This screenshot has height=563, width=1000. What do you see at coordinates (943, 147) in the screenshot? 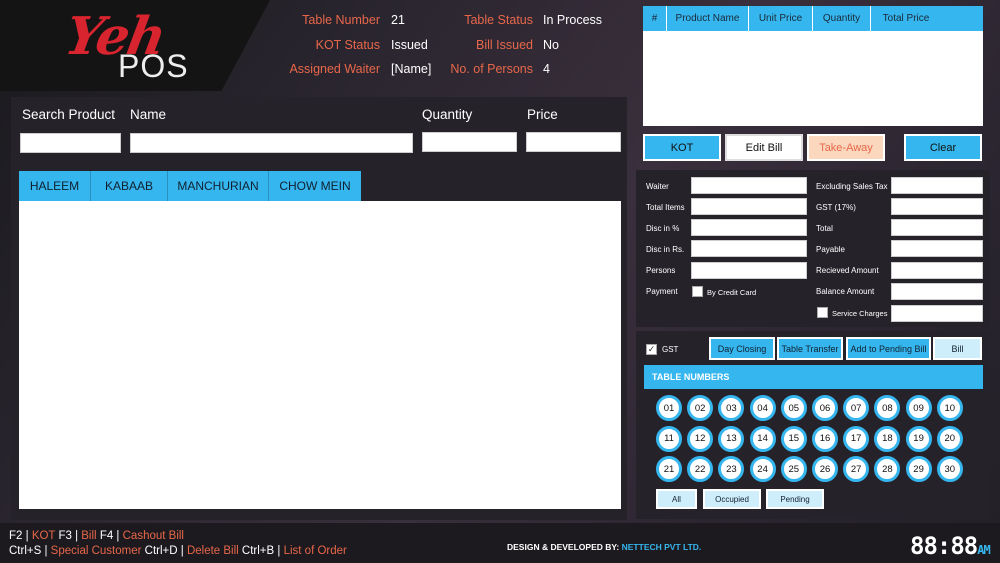
I see `clear-button: Clear` at bounding box center [943, 147].